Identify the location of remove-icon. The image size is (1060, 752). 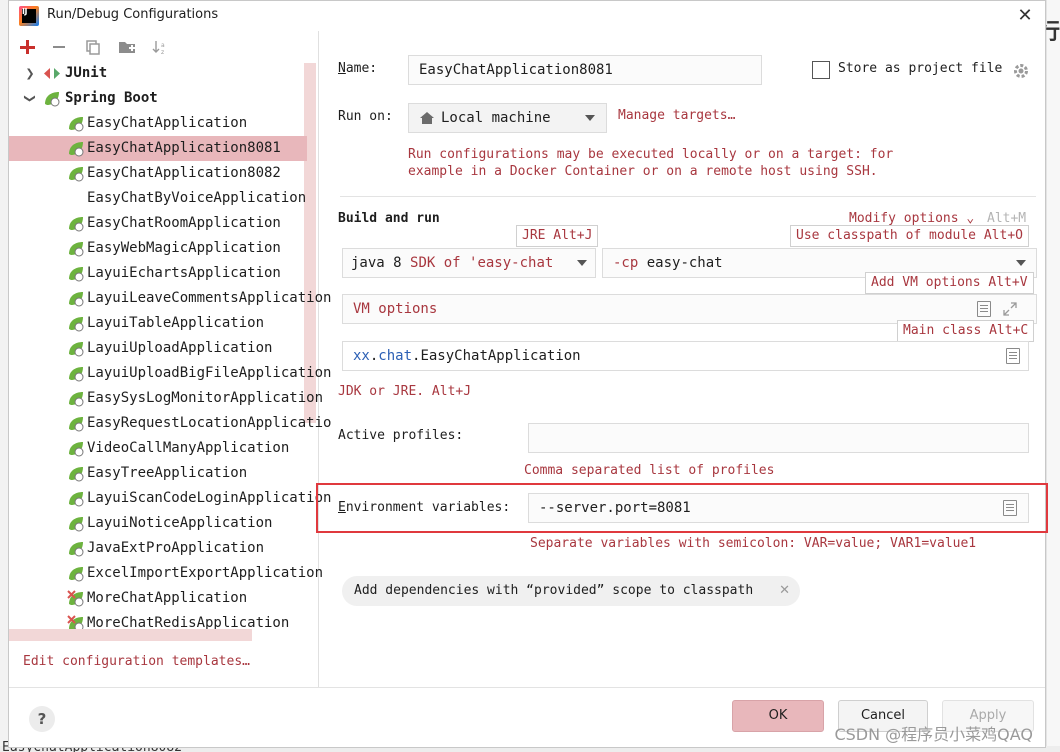
(59, 47).